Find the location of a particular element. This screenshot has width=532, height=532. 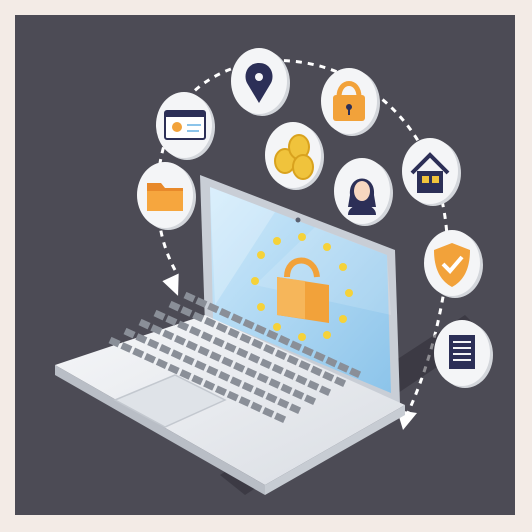

home-bubble is located at coordinates (431, 172).